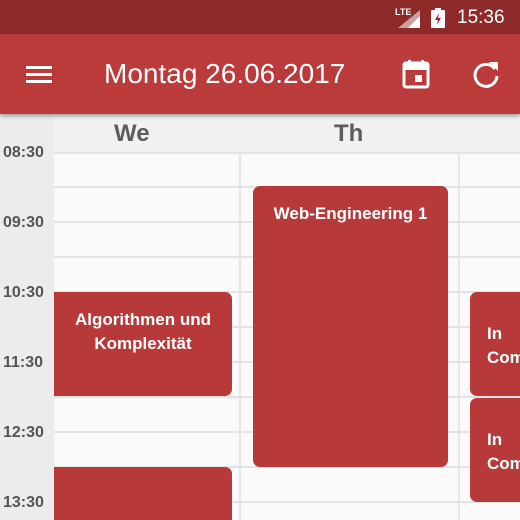  I want to click on grid-line, so click(287, 153).